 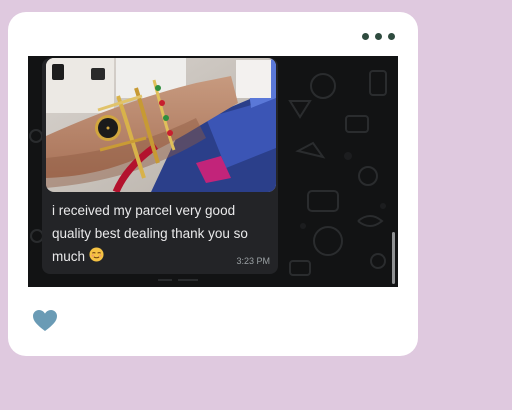 I want to click on parcel-photo, so click(x=161, y=125).